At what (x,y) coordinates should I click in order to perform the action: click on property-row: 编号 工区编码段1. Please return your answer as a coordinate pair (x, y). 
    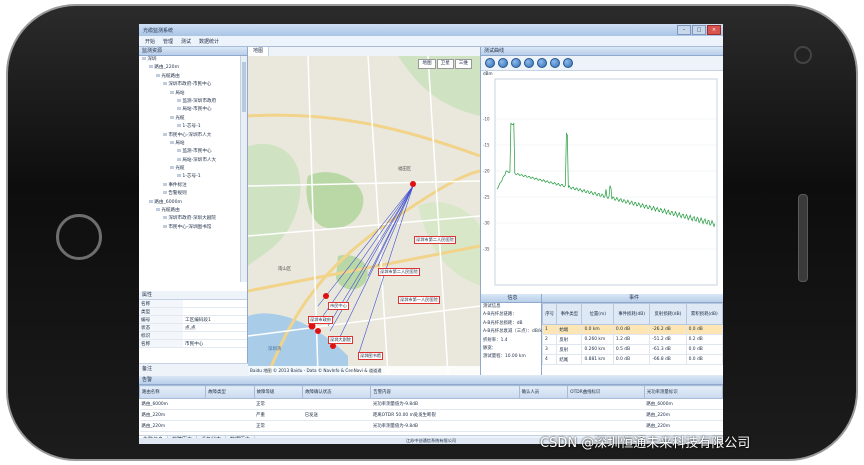
    Looking at the image, I should click on (193, 319).